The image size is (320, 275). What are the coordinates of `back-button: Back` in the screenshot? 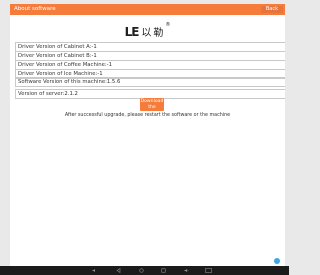 It's located at (271, 9).